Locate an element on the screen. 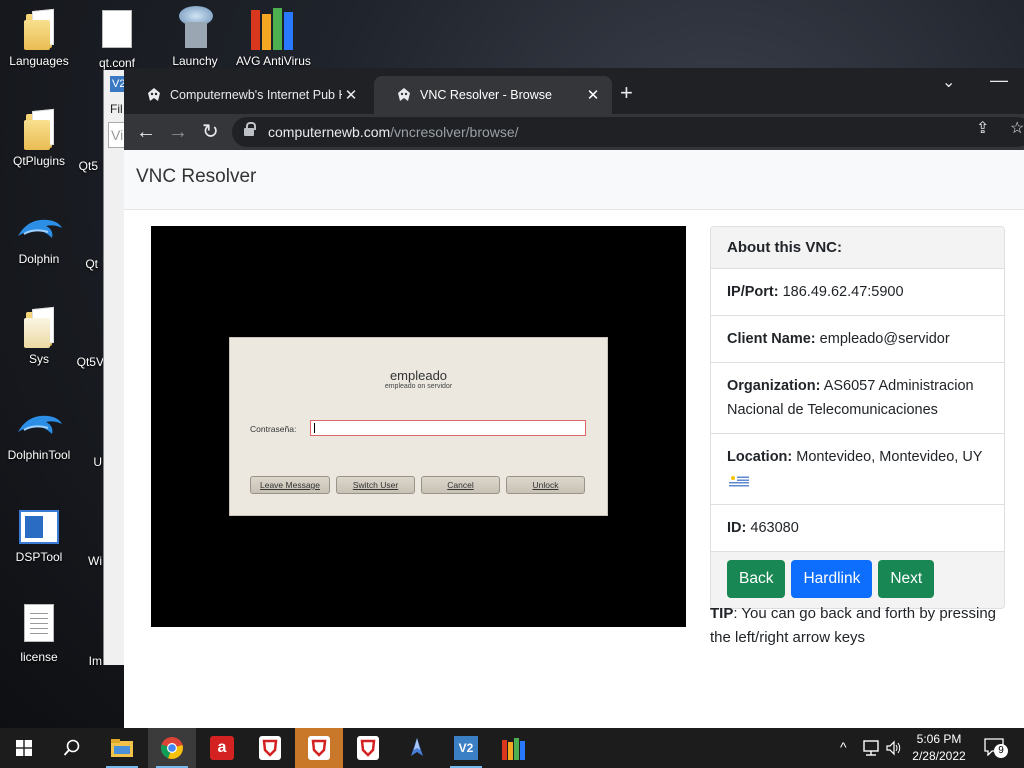 This screenshot has height=768, width=1024. desktop-icon-col2-4: Qt5V is located at coordinates (81, 360).